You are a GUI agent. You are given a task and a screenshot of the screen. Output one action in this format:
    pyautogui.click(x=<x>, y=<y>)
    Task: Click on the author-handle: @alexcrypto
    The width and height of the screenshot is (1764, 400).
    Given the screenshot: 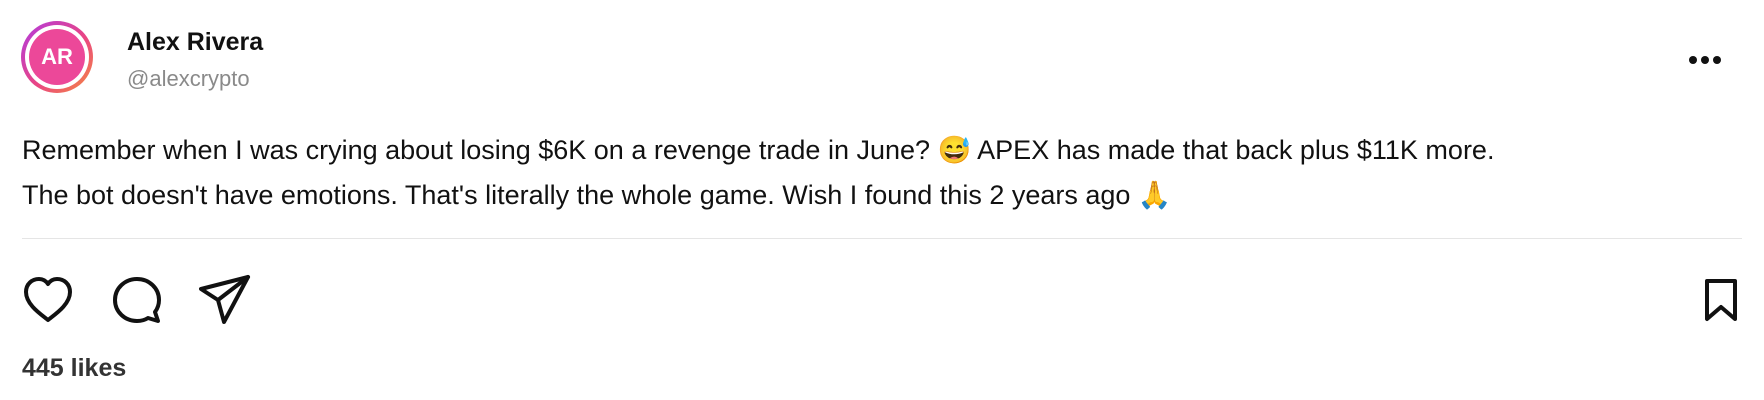 What is the action you would take?
    pyautogui.click(x=188, y=79)
    